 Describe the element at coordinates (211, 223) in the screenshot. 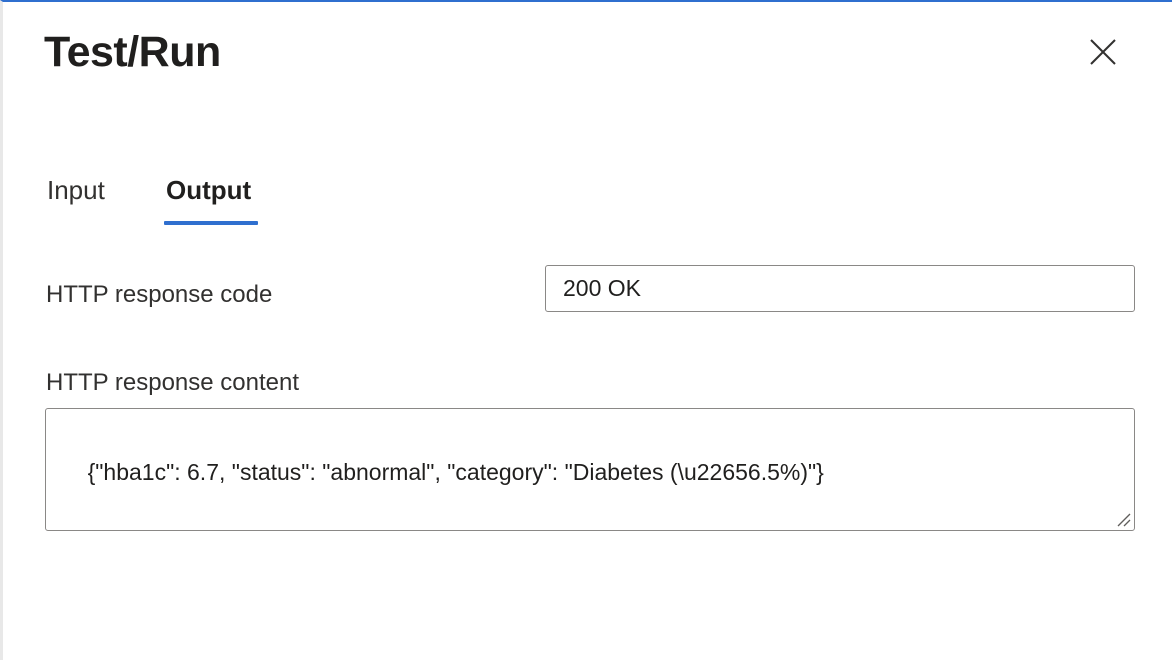

I see `tab-selected-indicator` at that location.